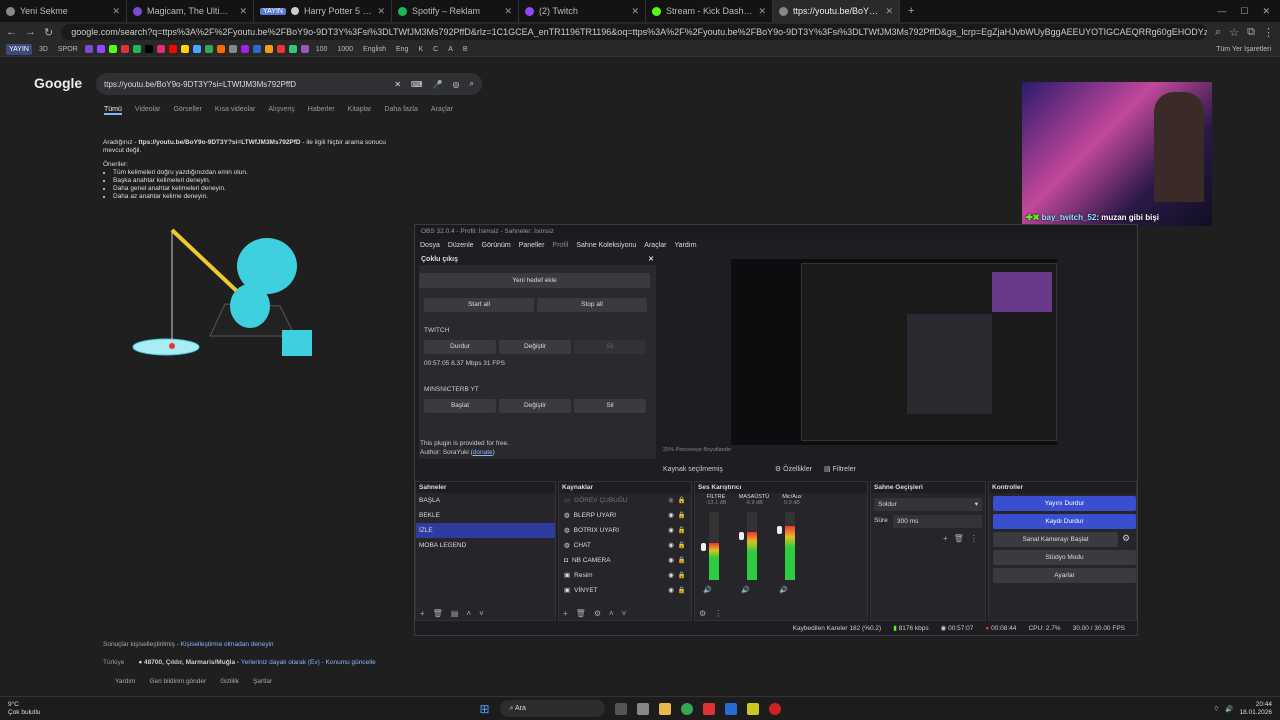  I want to click on transition-select: Soldur ▾, so click(928, 504).